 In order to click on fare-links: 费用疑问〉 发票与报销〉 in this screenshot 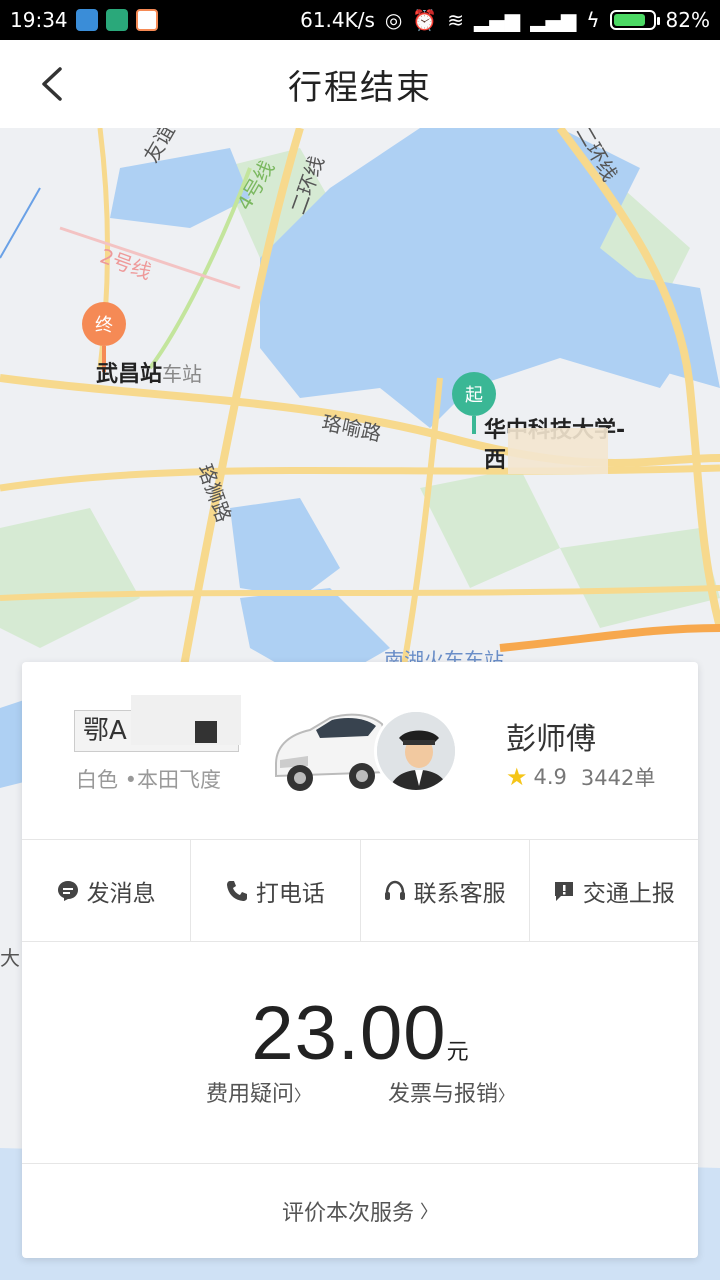, I will do `click(360, 1092)`.